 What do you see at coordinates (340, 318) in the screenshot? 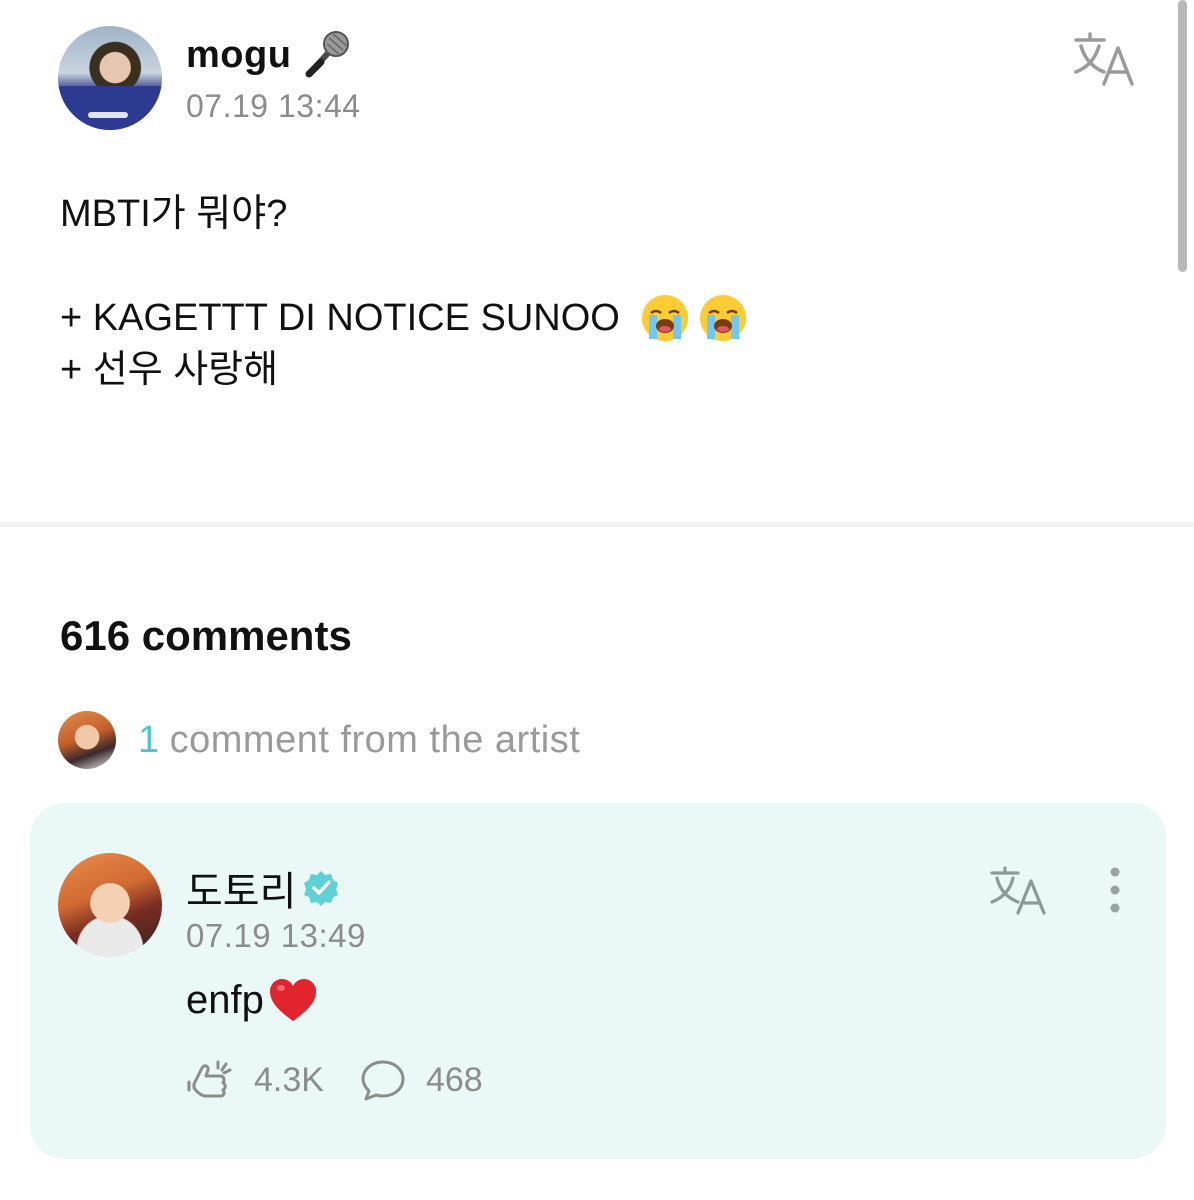
I see `post-line-text: + KAGETTT DI NOTICE SUNOO` at bounding box center [340, 318].